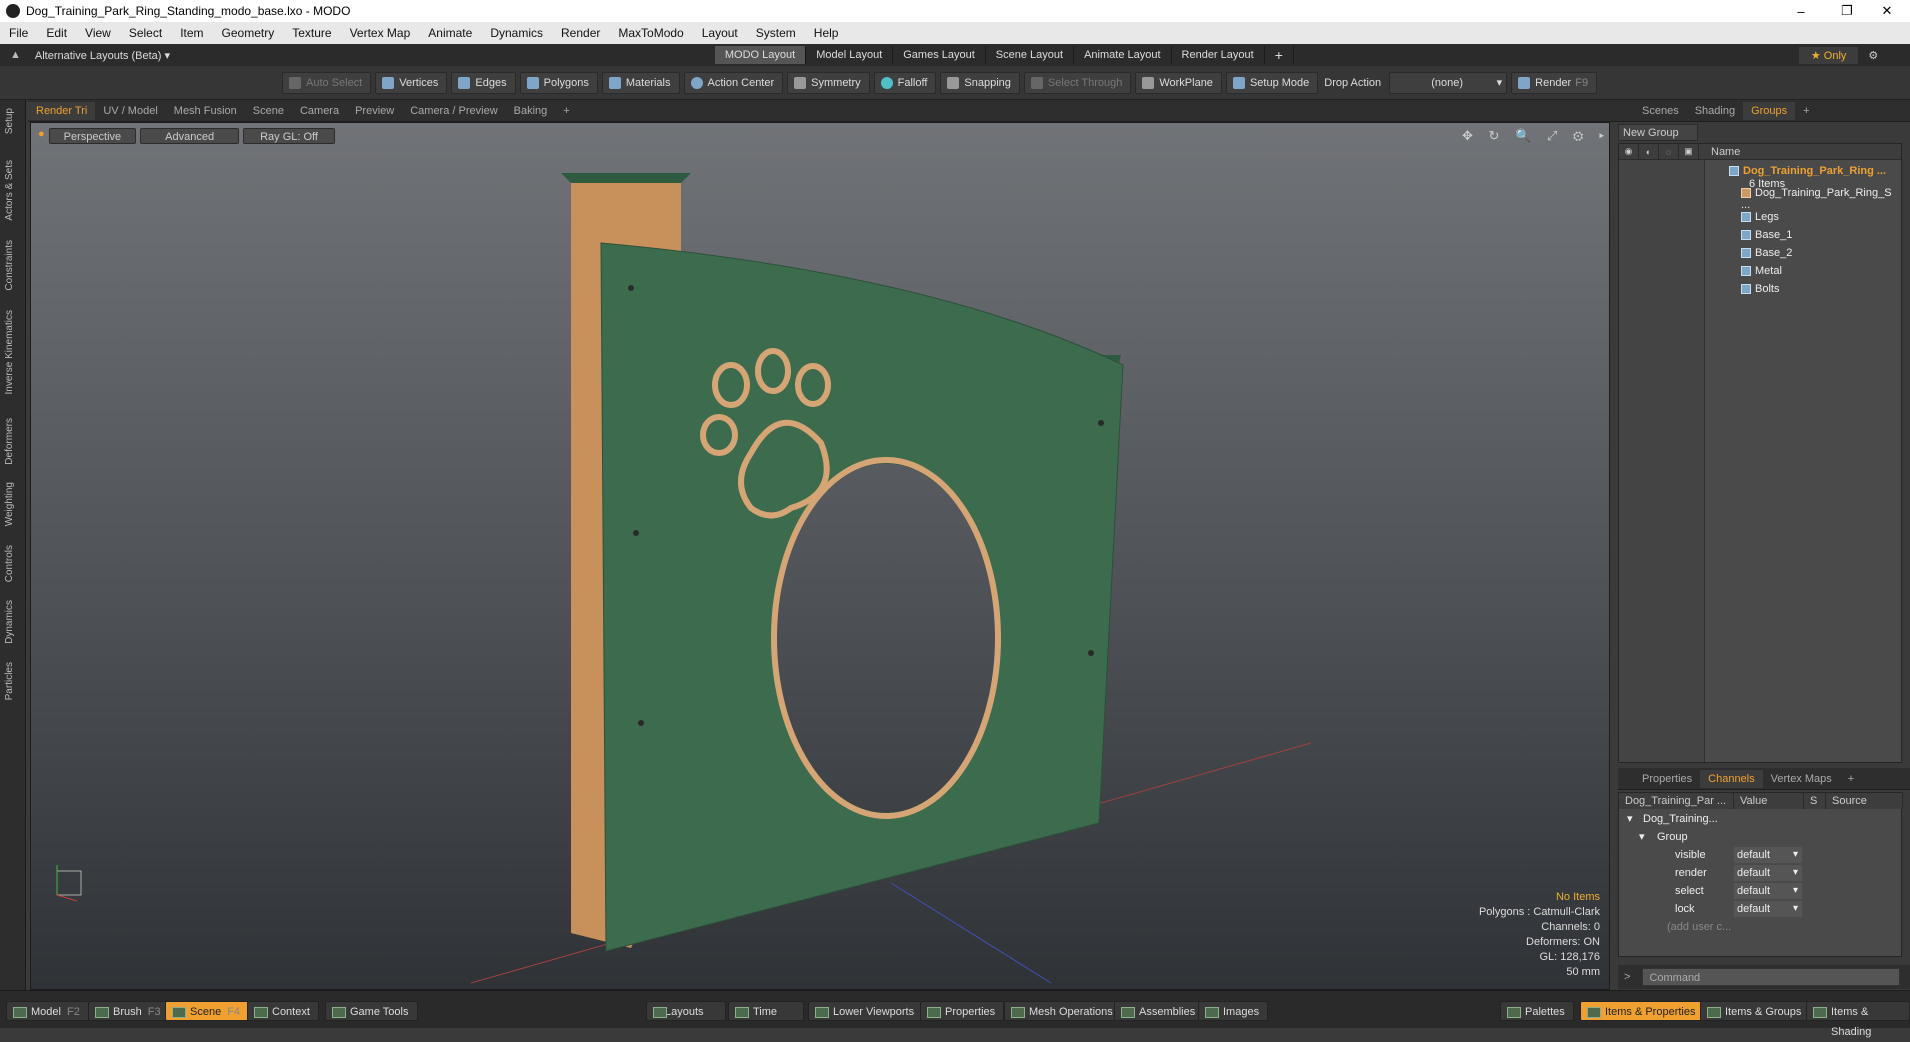  I want to click on assemblies-button: Assemblies, so click(1159, 1011).